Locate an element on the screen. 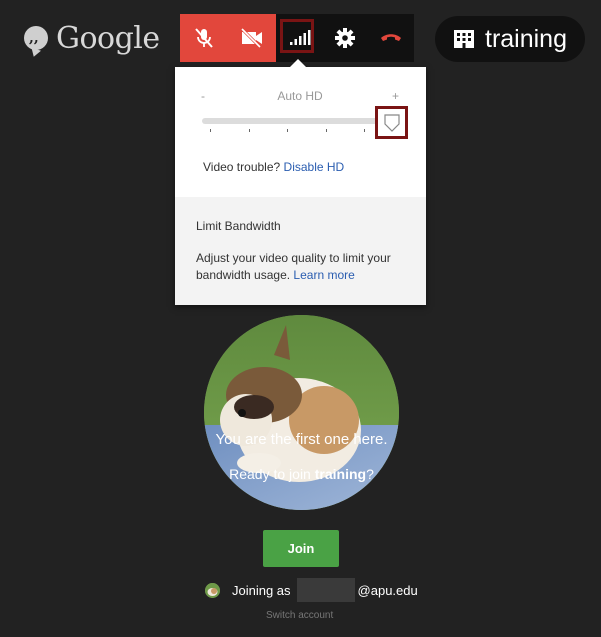 This screenshot has height=637, width=601. first-here-text: You are the first one here. is located at coordinates (301, 439).